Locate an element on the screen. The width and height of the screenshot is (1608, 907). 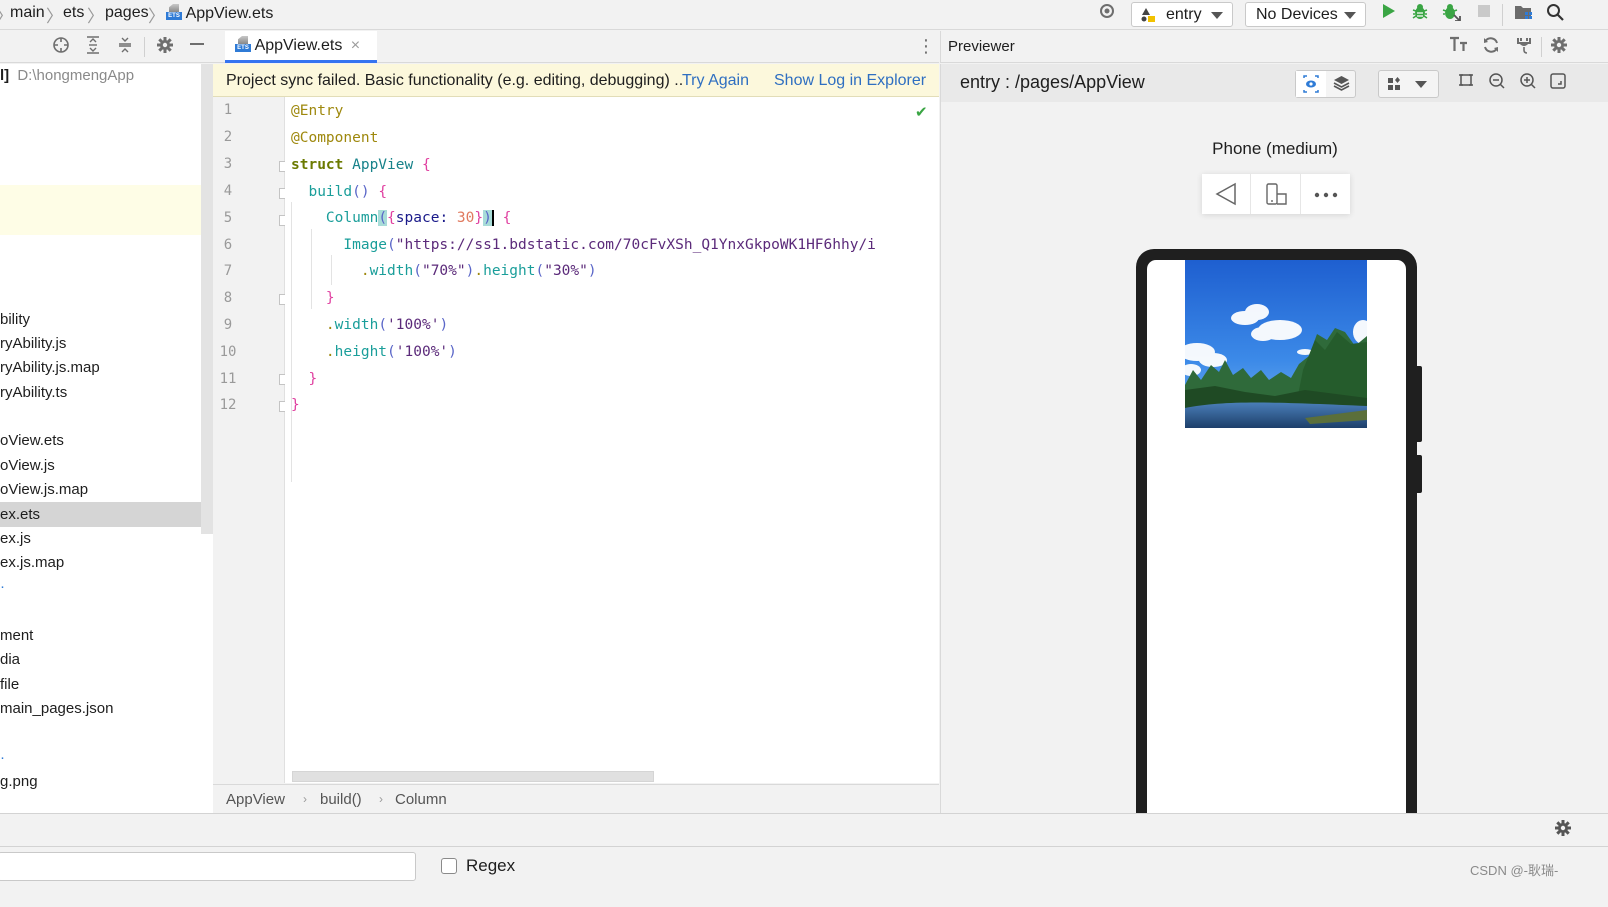
expand-all-icon is located at coordinates (93, 47).